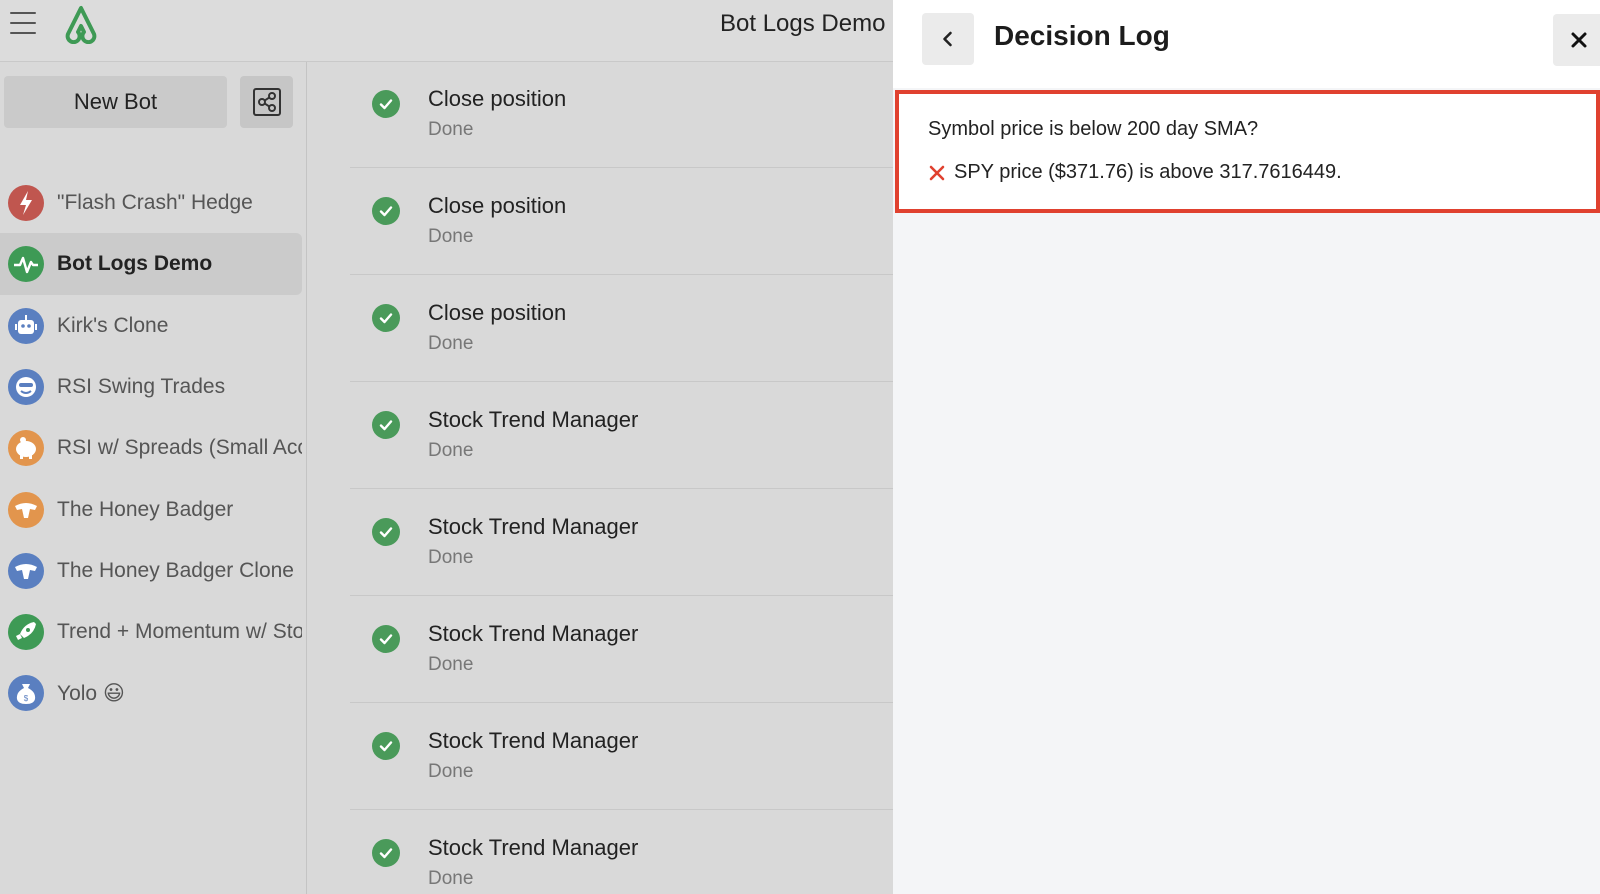  Describe the element at coordinates (1246, 44) in the screenshot. I see `panel-header: Decision Log` at that location.